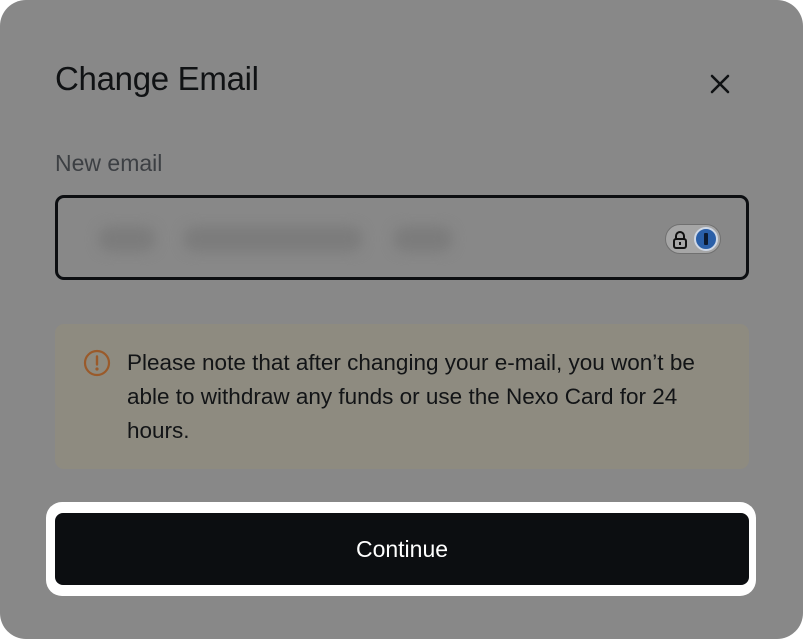 This screenshot has width=803, height=639. What do you see at coordinates (370, 239) in the screenshot?
I see `email-input` at bounding box center [370, 239].